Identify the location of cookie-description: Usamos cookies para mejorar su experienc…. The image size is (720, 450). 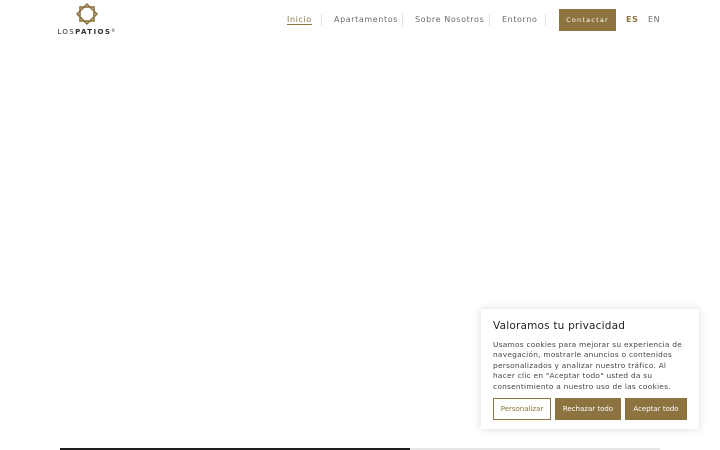
(588, 365).